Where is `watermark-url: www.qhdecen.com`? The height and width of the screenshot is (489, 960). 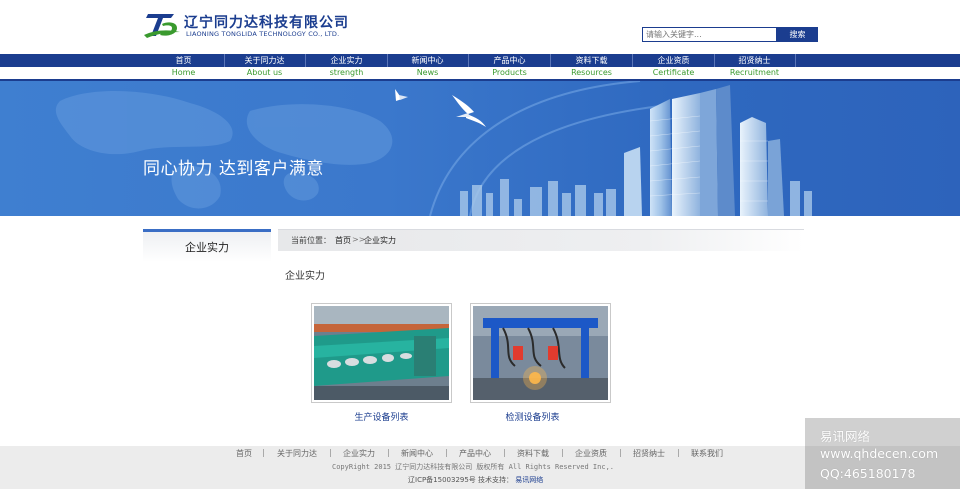
watermark-url: www.qhdecen.com is located at coordinates (879, 453).